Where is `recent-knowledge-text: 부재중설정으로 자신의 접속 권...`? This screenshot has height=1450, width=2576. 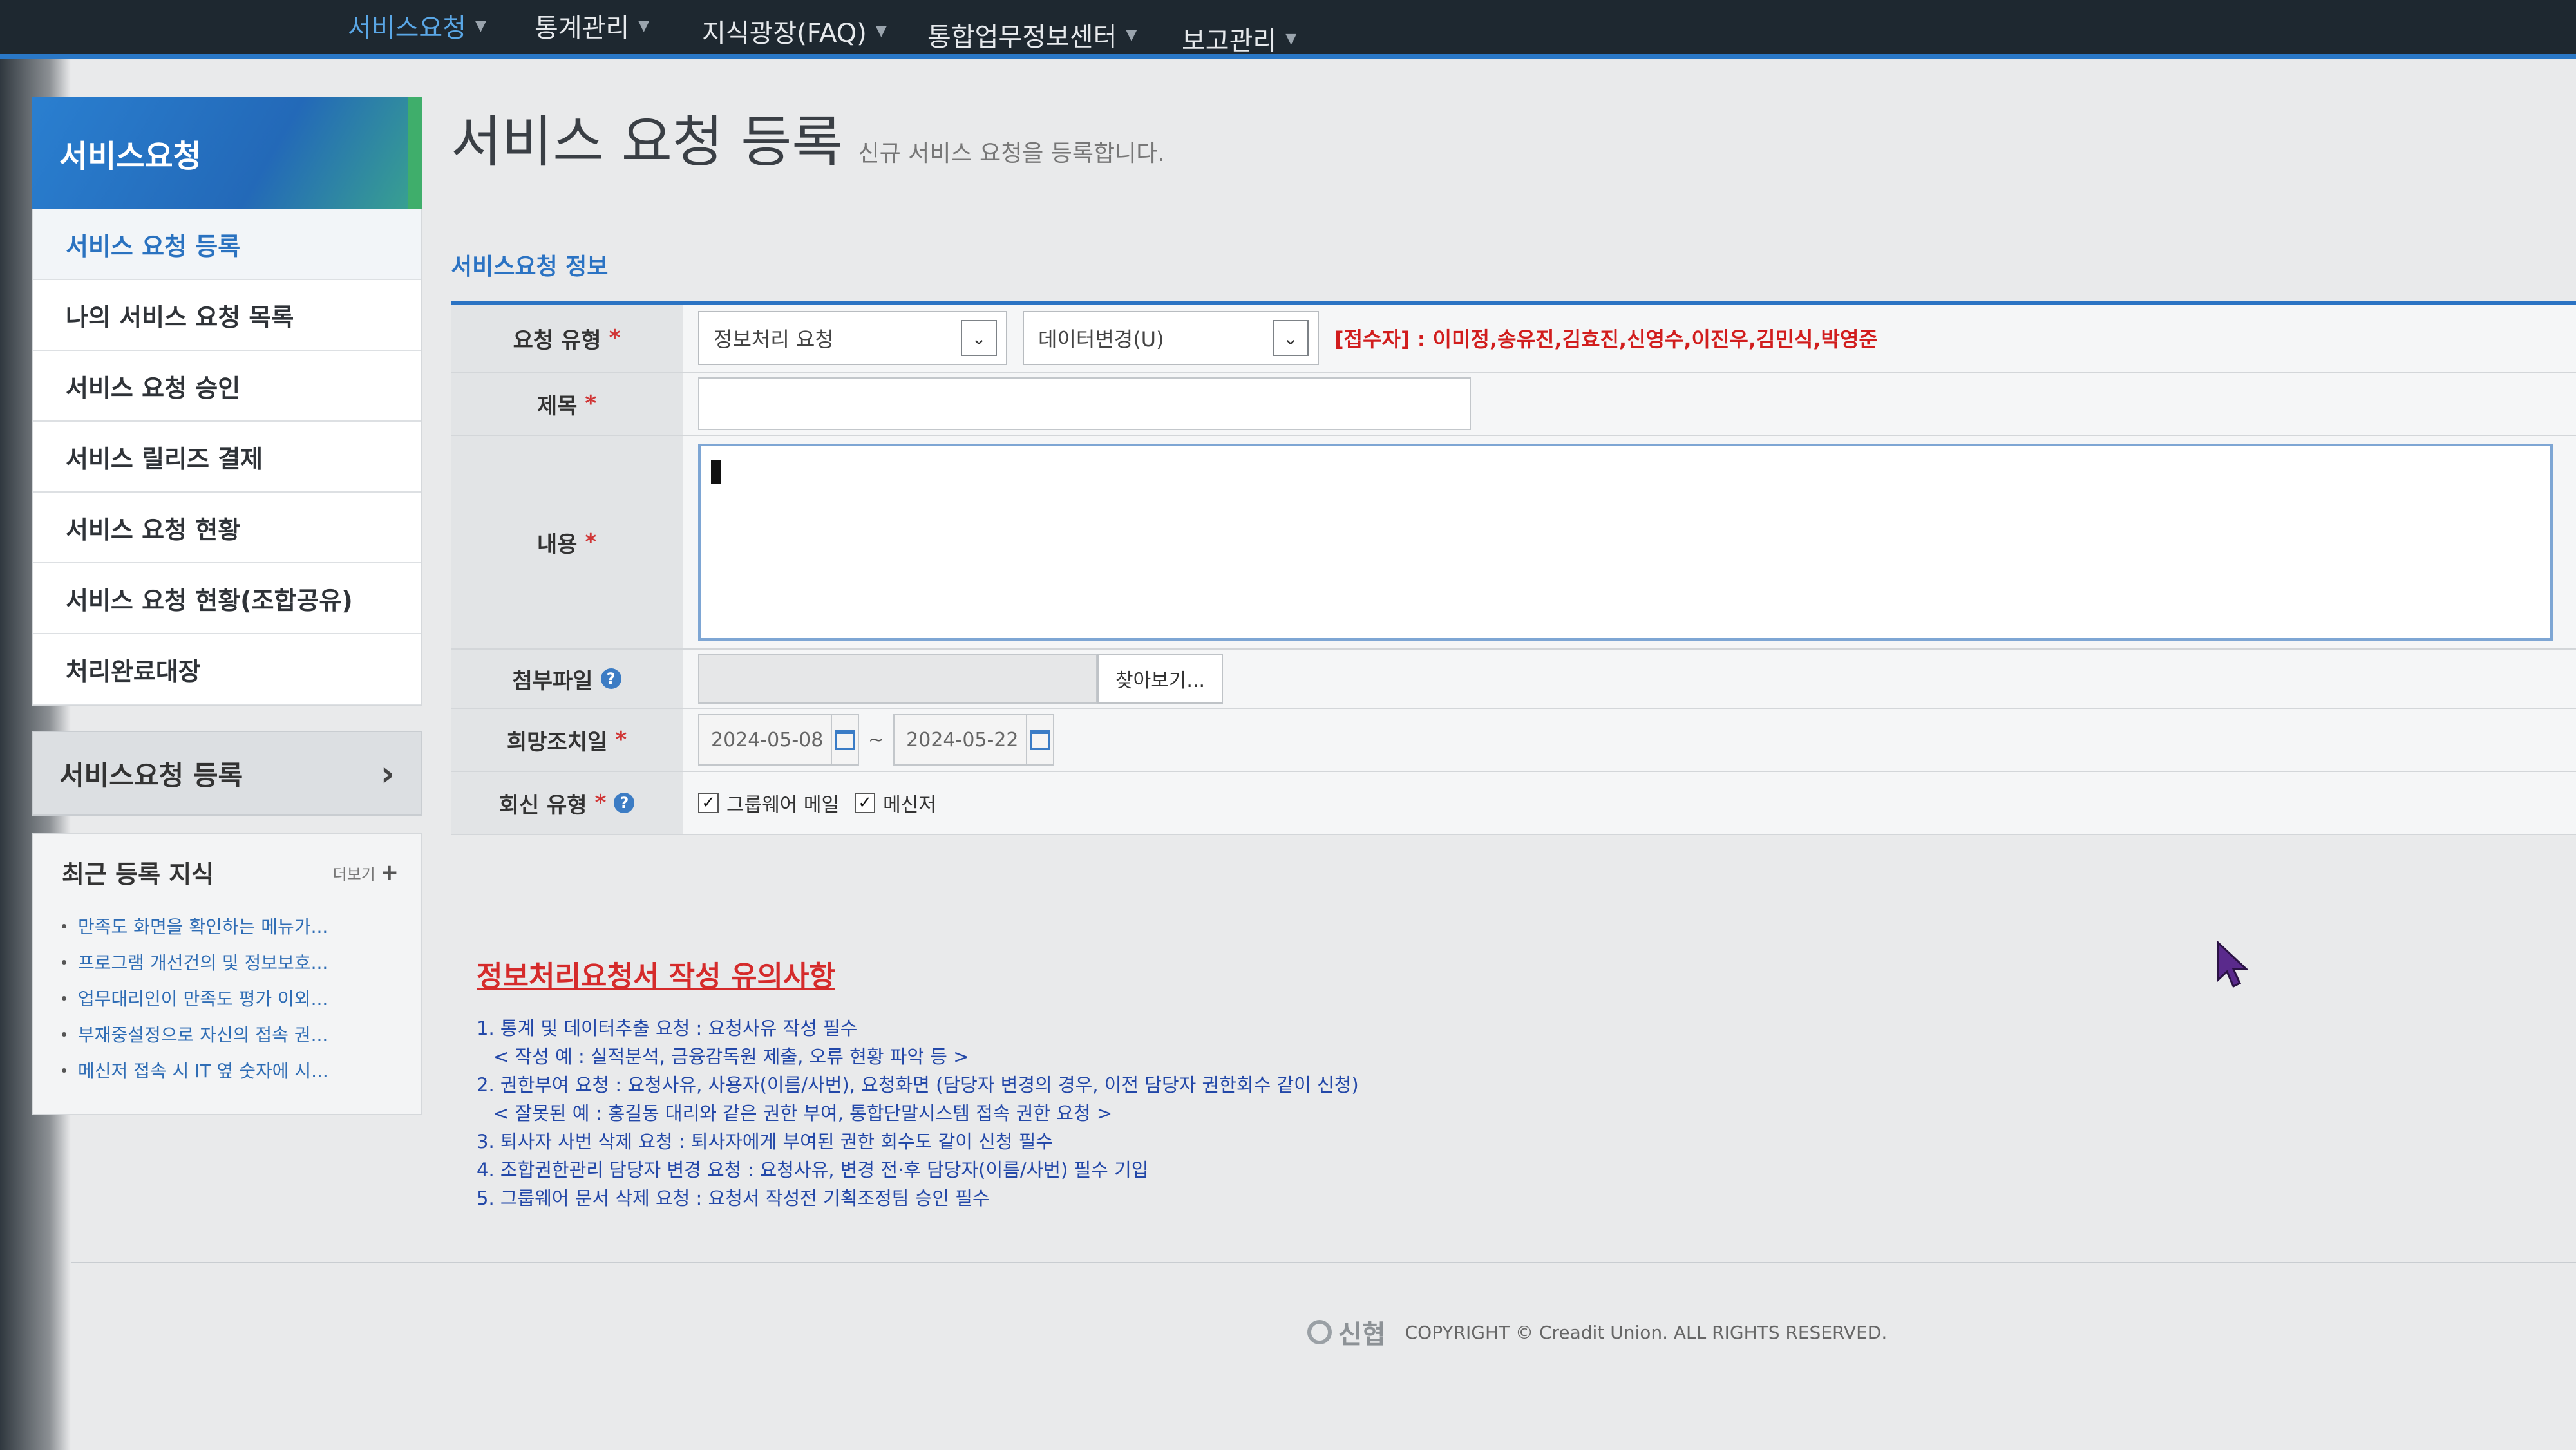
recent-knowledge-text: 부재중설정으로 자신의 접속 권... is located at coordinates (203, 1035).